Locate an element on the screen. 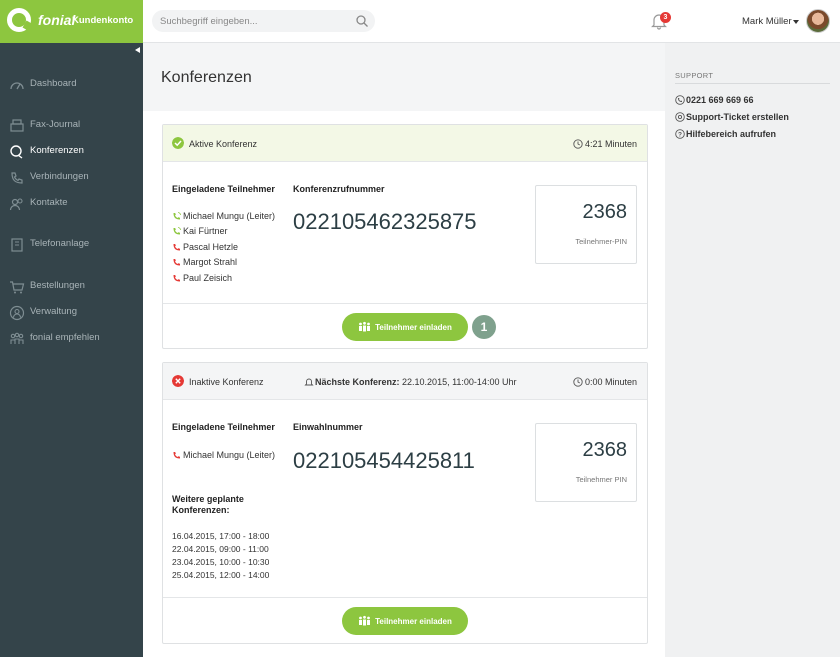 Image resolution: width=840 pixels, height=657 pixels. user-icon is located at coordinates (17, 313).